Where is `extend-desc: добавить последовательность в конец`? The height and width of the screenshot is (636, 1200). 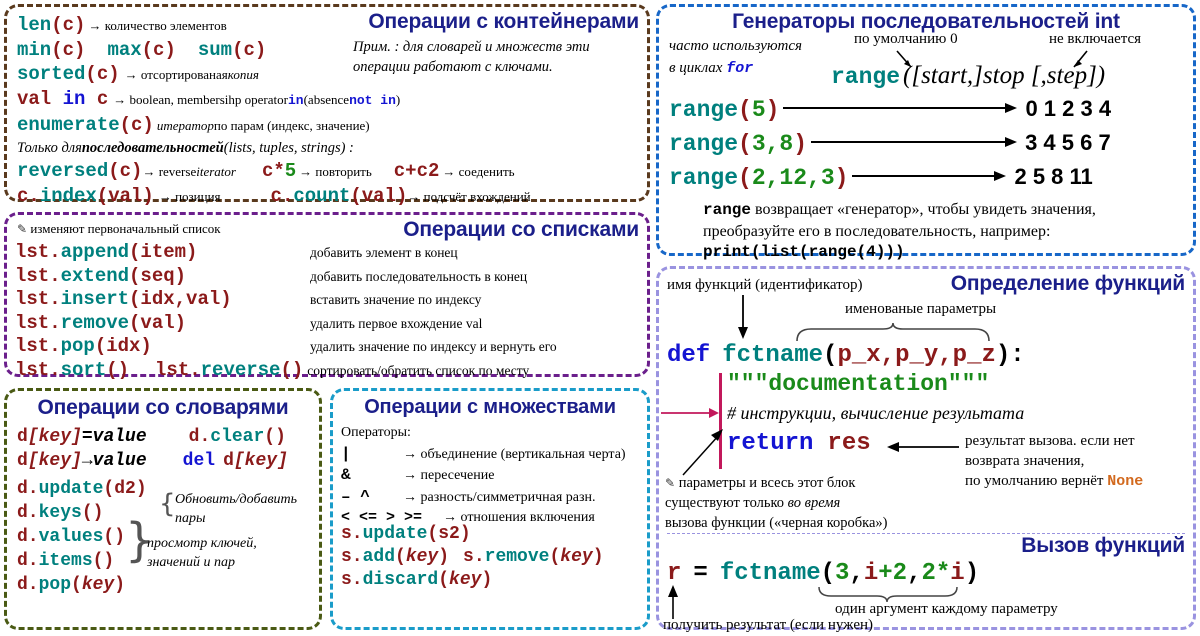 extend-desc: добавить последовательность в конец is located at coordinates (419, 276).